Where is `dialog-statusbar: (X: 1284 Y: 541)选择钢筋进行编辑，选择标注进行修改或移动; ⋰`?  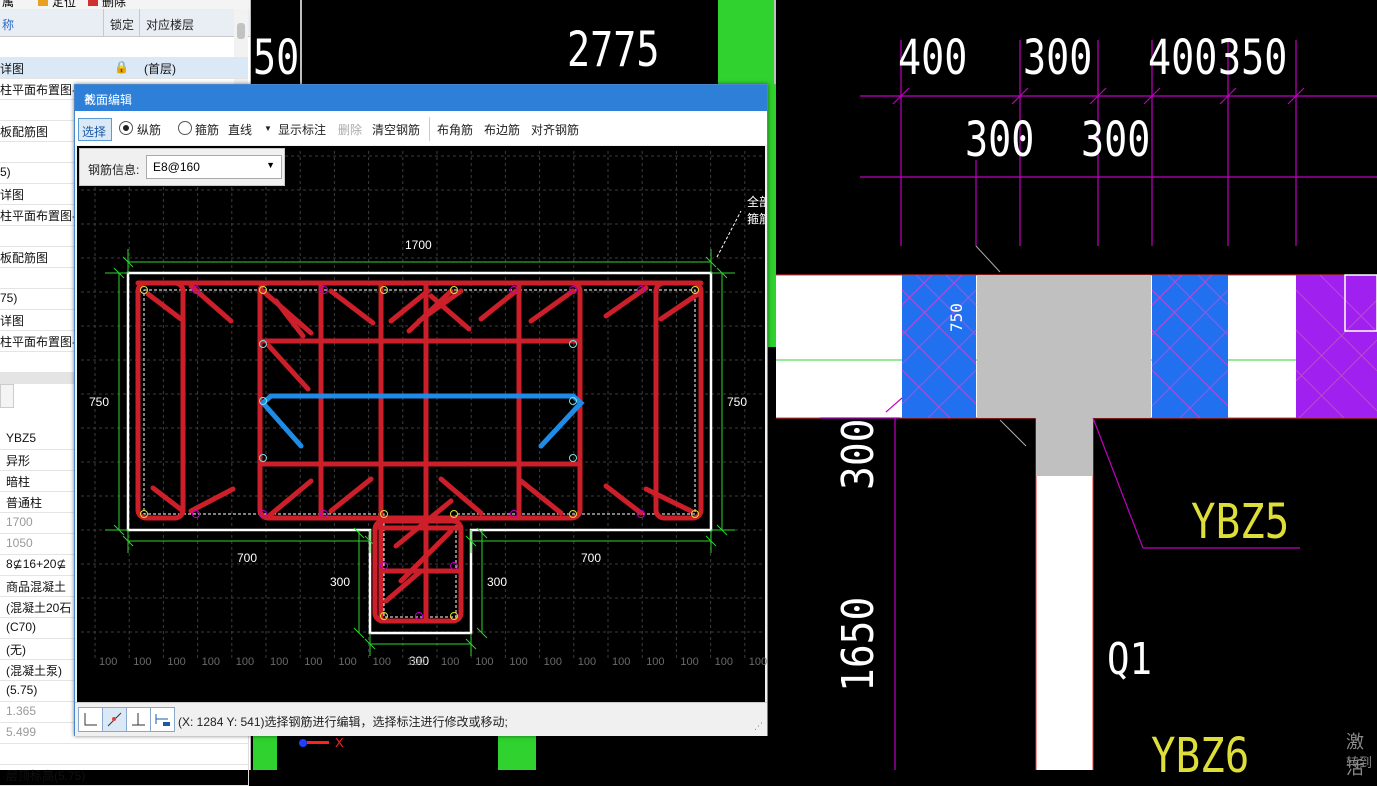
dialog-statusbar: (X: 1284 Y: 541)选择钢筋进行编辑，选择标注进行修改或移动; ⋰ is located at coordinates (421, 719).